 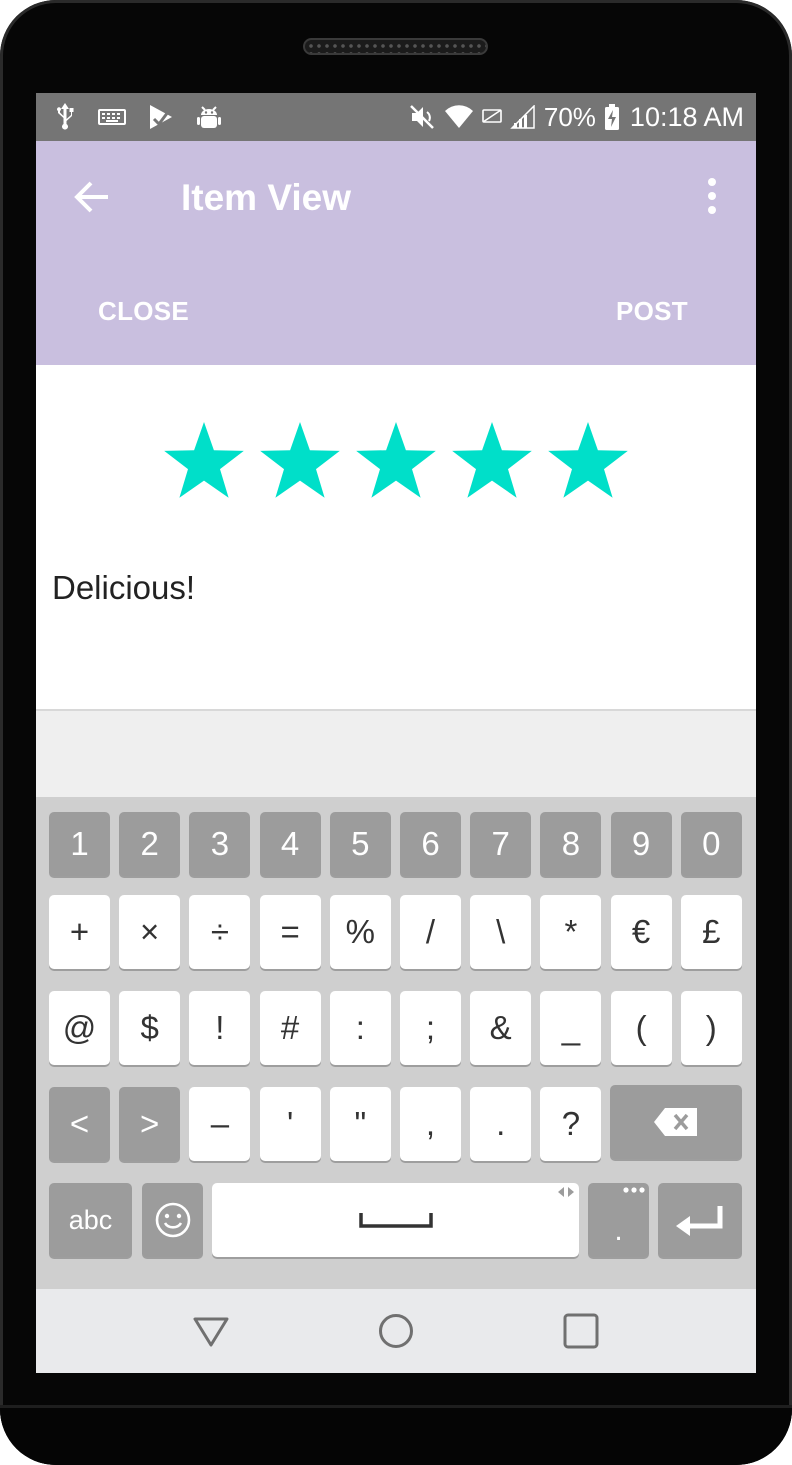 What do you see at coordinates (571, 1124) in the screenshot?
I see `key-row4-8: ?` at bounding box center [571, 1124].